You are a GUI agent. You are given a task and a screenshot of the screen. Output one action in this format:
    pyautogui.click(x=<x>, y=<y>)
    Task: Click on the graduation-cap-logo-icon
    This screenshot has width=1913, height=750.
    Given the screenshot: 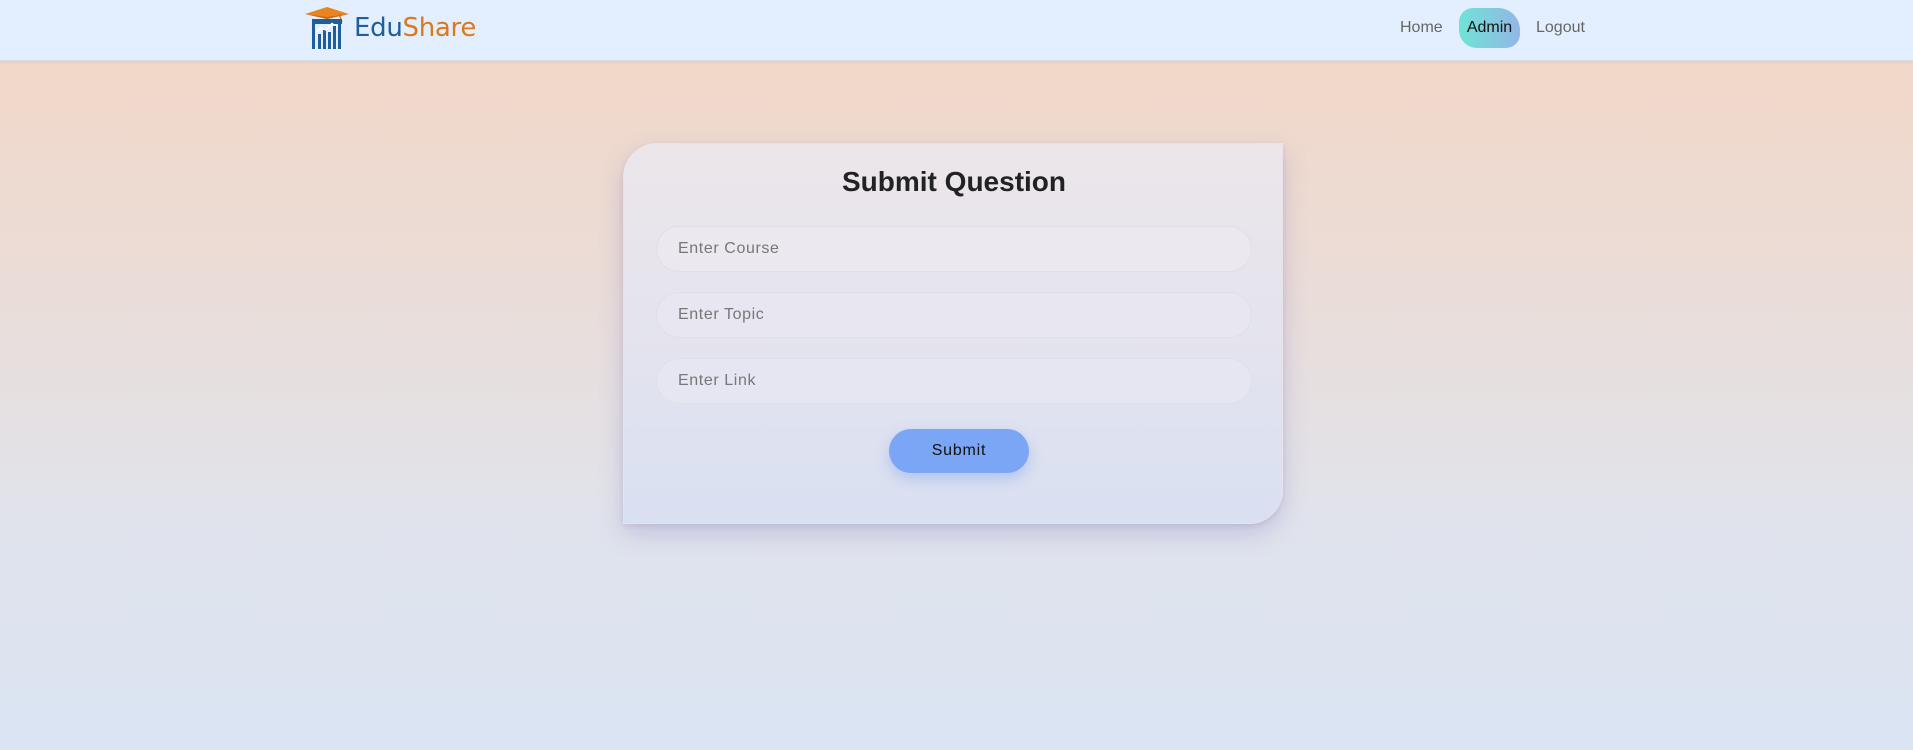 What is the action you would take?
    pyautogui.click(x=327, y=28)
    